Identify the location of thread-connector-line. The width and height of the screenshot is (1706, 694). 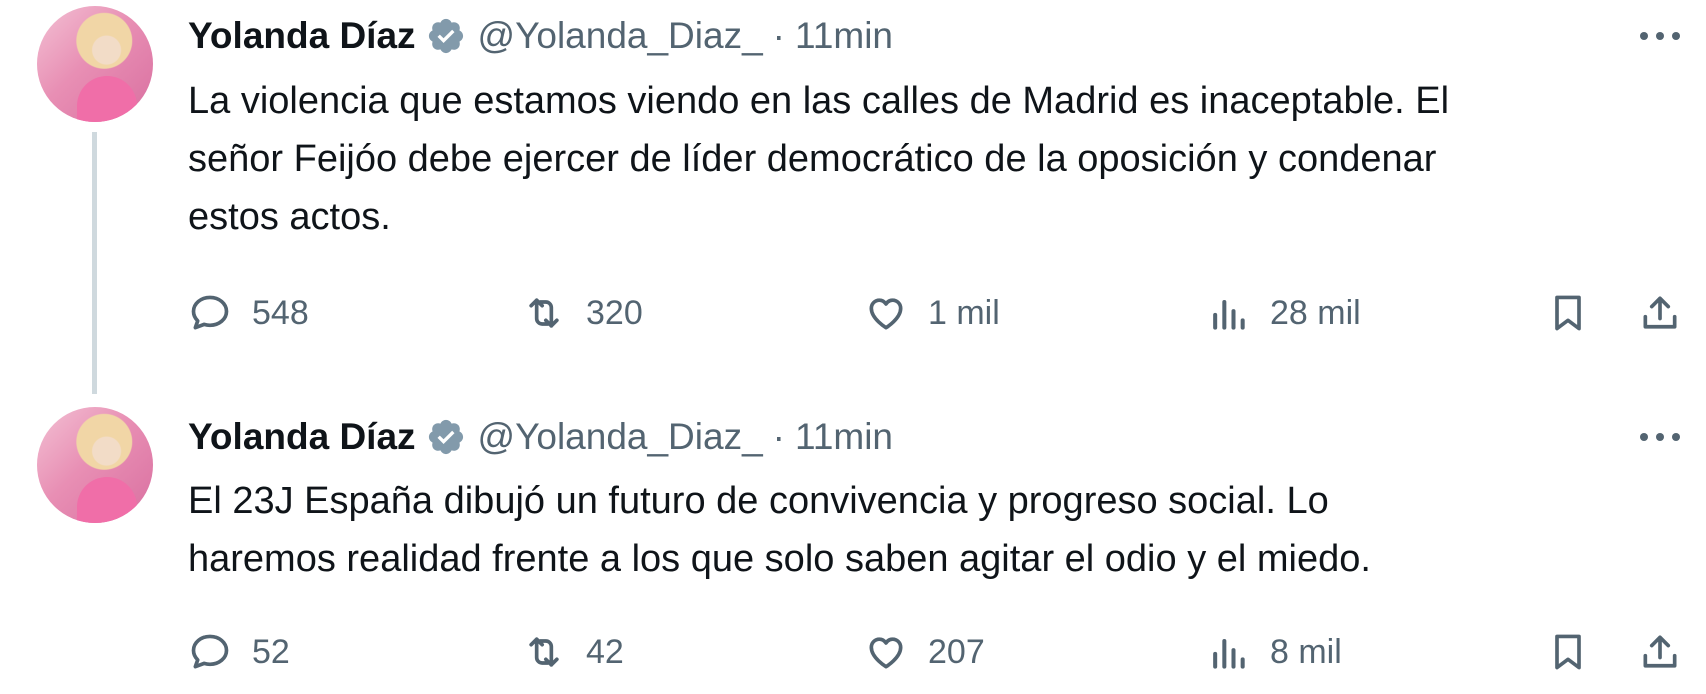
(94, 263).